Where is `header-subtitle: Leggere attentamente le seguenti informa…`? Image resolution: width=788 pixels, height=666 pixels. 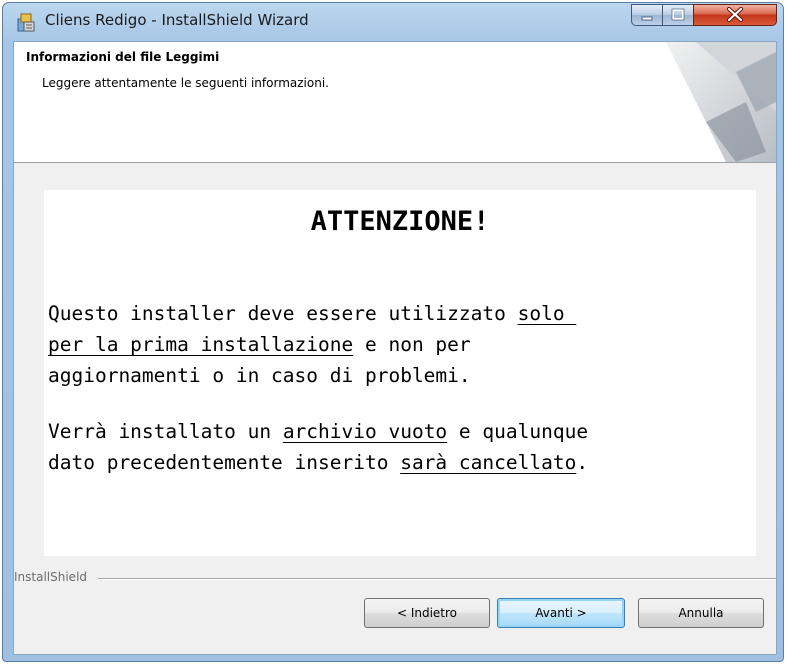
header-subtitle: Leggere attentamente le seguenti informa… is located at coordinates (185, 83).